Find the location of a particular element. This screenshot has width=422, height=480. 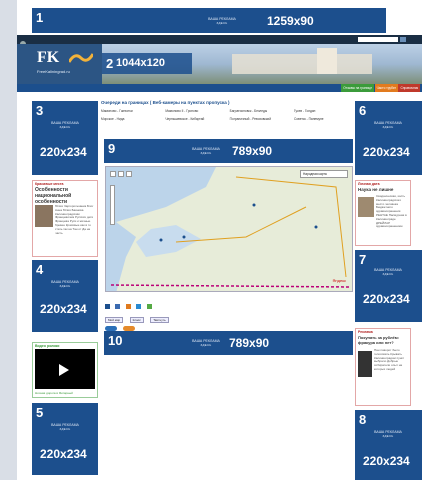

ad-number: 8 is located at coordinates (363, 419).